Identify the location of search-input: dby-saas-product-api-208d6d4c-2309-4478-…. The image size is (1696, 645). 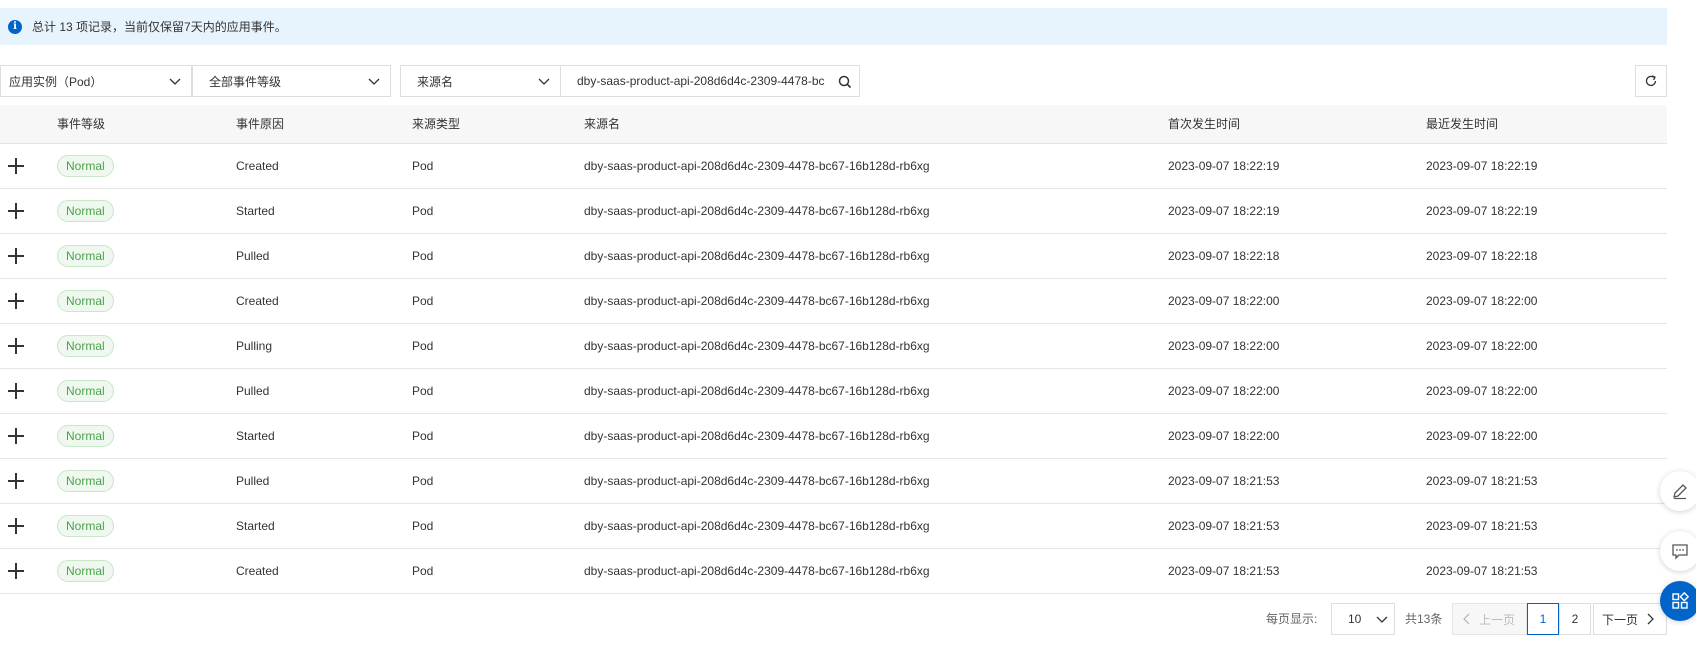
(710, 81).